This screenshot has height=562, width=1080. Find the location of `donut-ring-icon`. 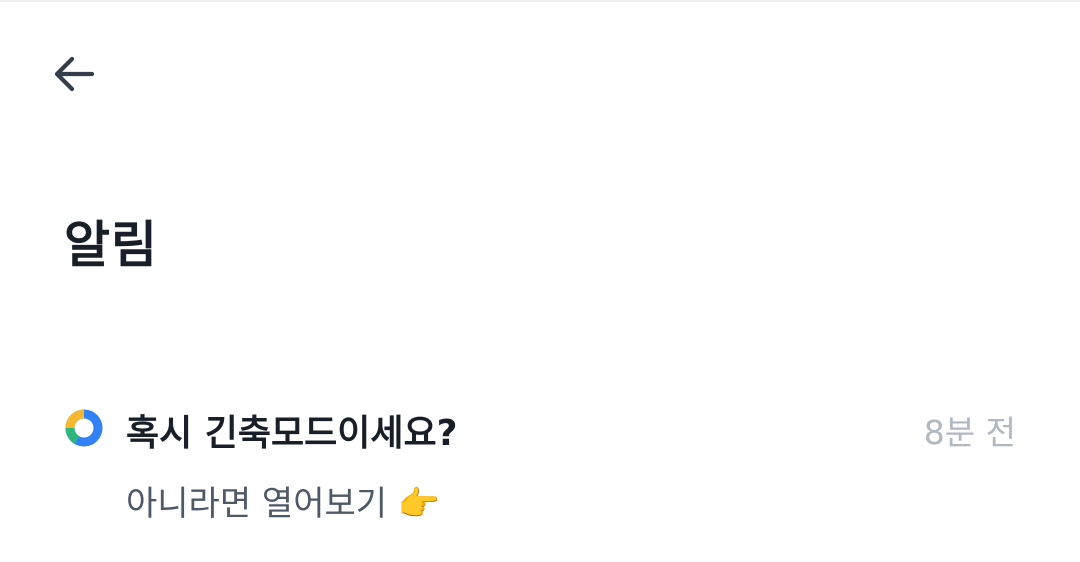

donut-ring-icon is located at coordinates (84, 428).